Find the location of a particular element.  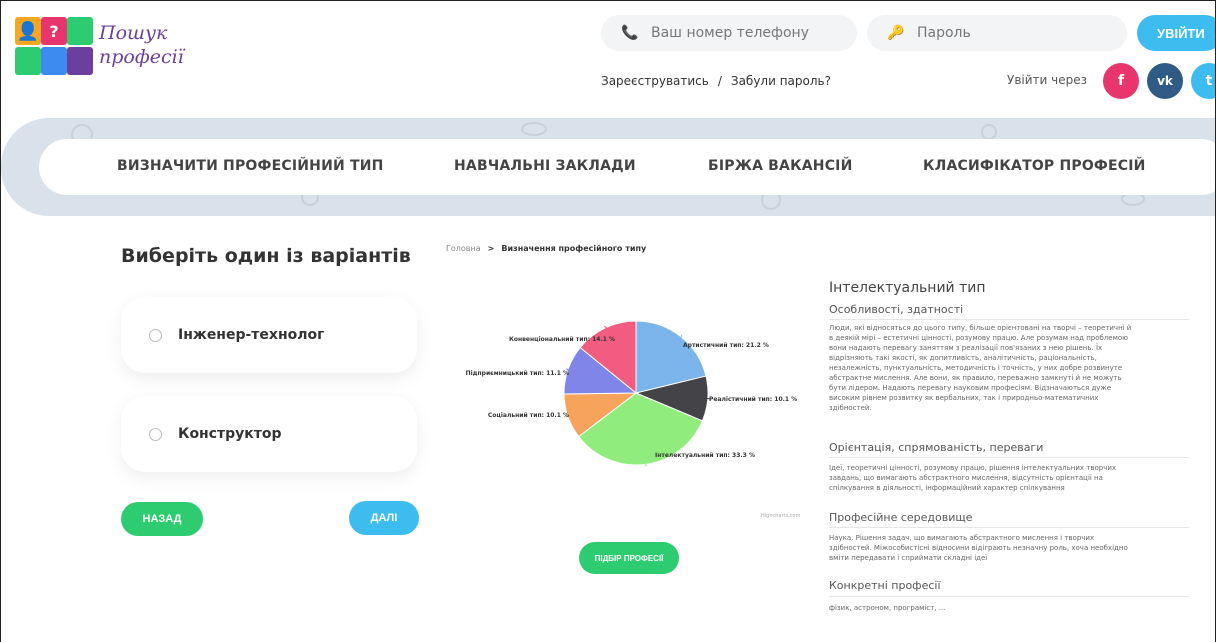

option-label: Конструктор is located at coordinates (230, 434).